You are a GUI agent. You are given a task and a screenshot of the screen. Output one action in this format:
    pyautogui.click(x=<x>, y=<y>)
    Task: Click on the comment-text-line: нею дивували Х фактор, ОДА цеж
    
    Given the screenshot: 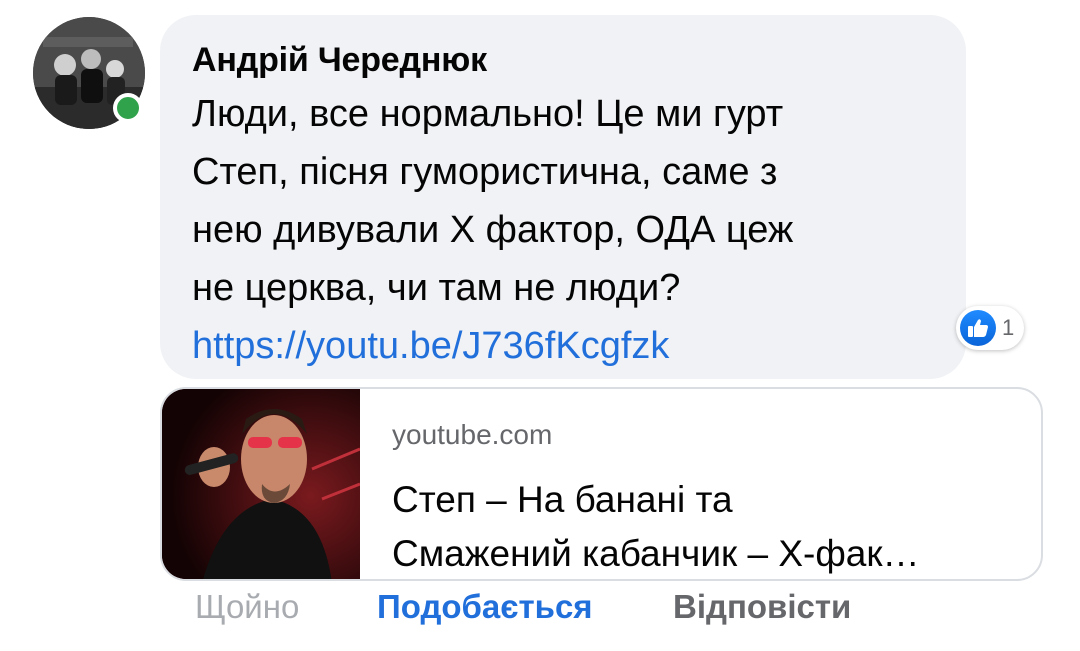 What is the action you would take?
    pyautogui.click(x=493, y=230)
    